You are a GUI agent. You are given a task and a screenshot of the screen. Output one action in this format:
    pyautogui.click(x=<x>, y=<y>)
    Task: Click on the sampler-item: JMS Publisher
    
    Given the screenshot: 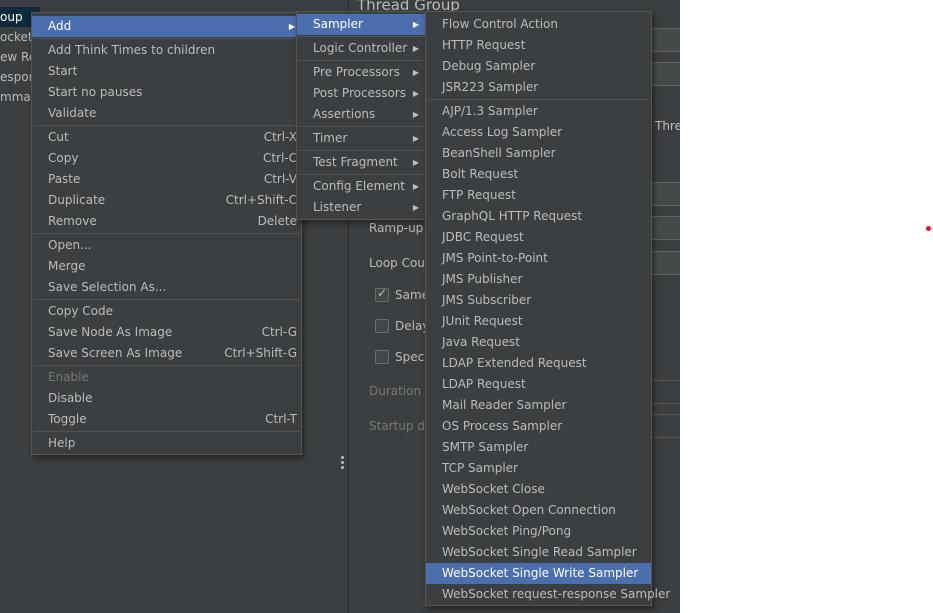 What is the action you would take?
    pyautogui.click(x=538, y=279)
    